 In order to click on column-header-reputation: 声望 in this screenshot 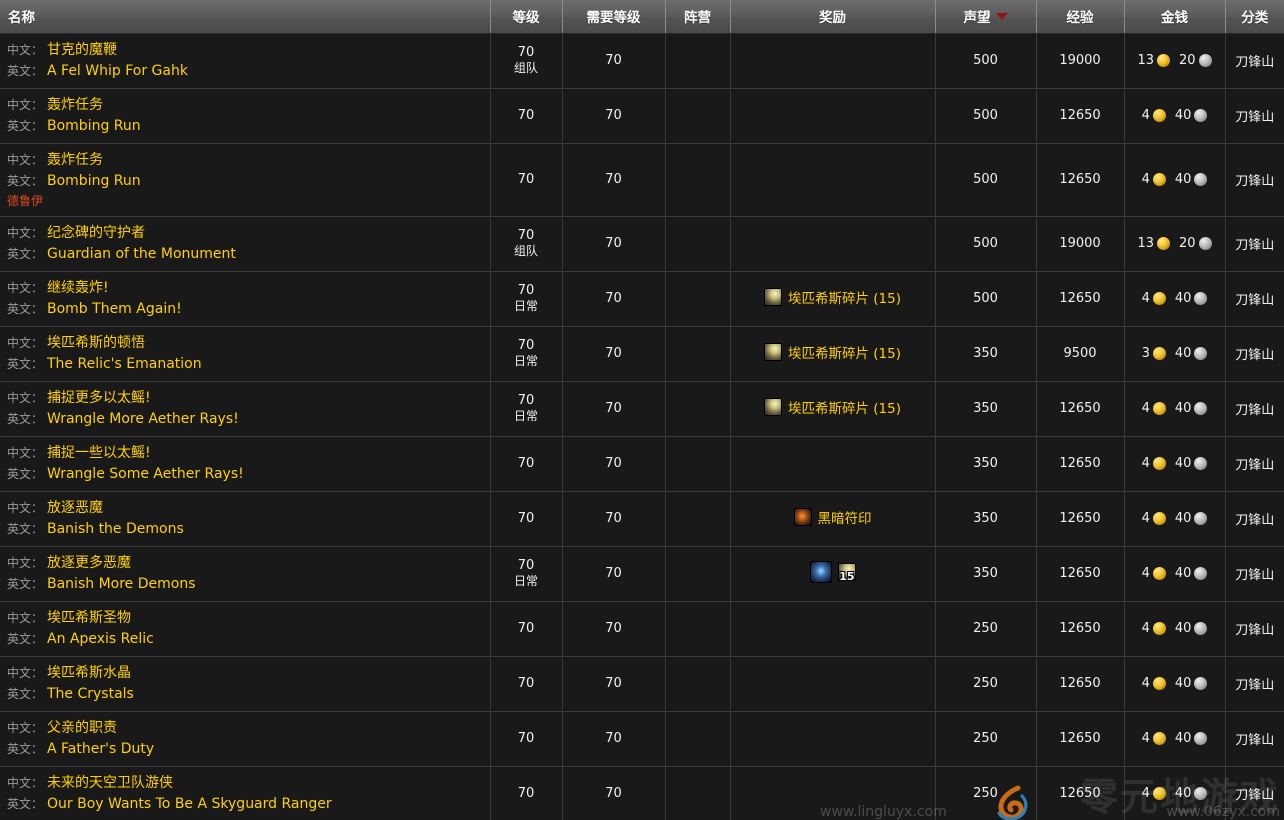, I will do `click(986, 17)`.